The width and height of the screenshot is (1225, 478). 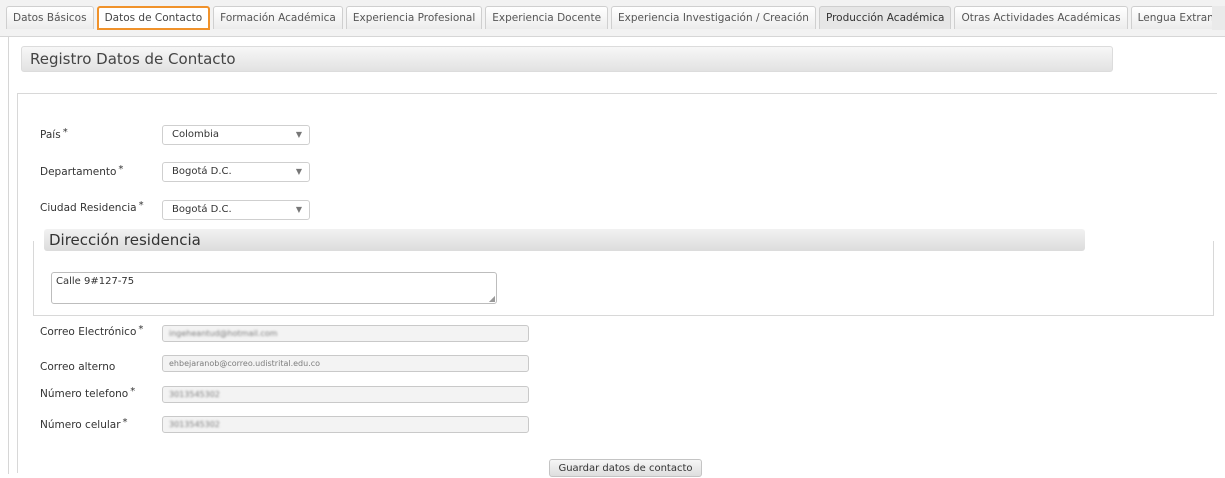 I want to click on fieldset-border-top, so click(x=617, y=93).